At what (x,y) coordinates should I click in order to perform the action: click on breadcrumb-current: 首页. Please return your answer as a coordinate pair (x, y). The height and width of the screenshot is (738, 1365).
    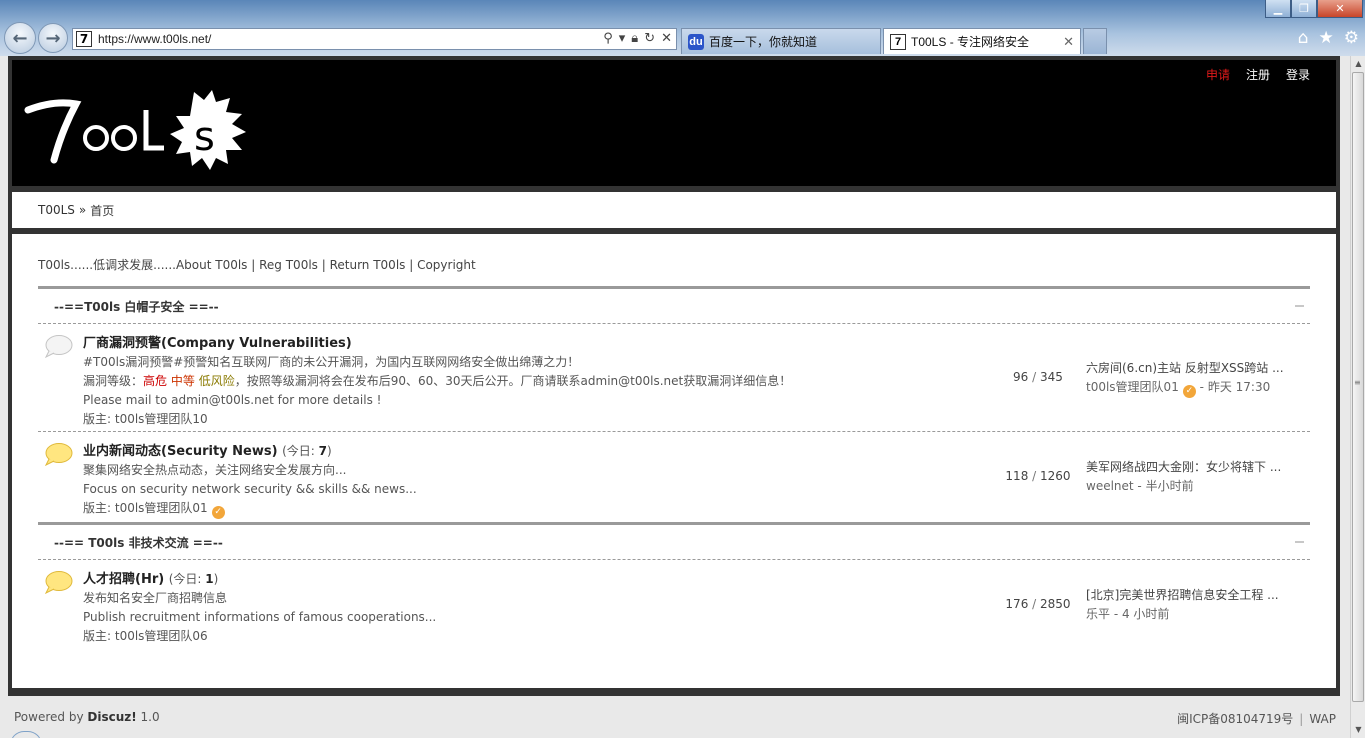
    Looking at the image, I should click on (102, 210).